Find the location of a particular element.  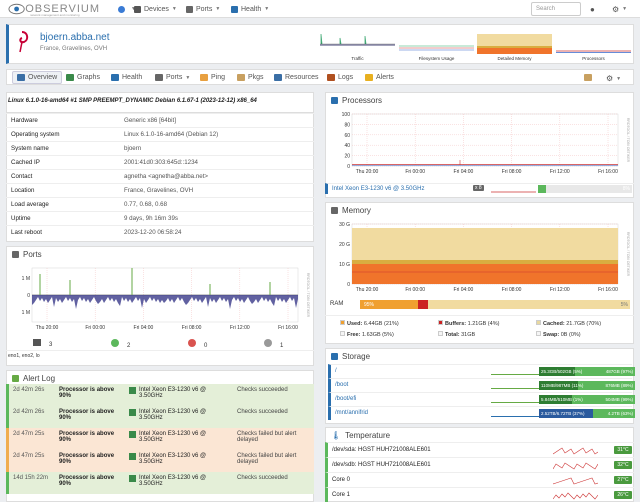

memory-header: Memory is located at coordinates (479, 210).